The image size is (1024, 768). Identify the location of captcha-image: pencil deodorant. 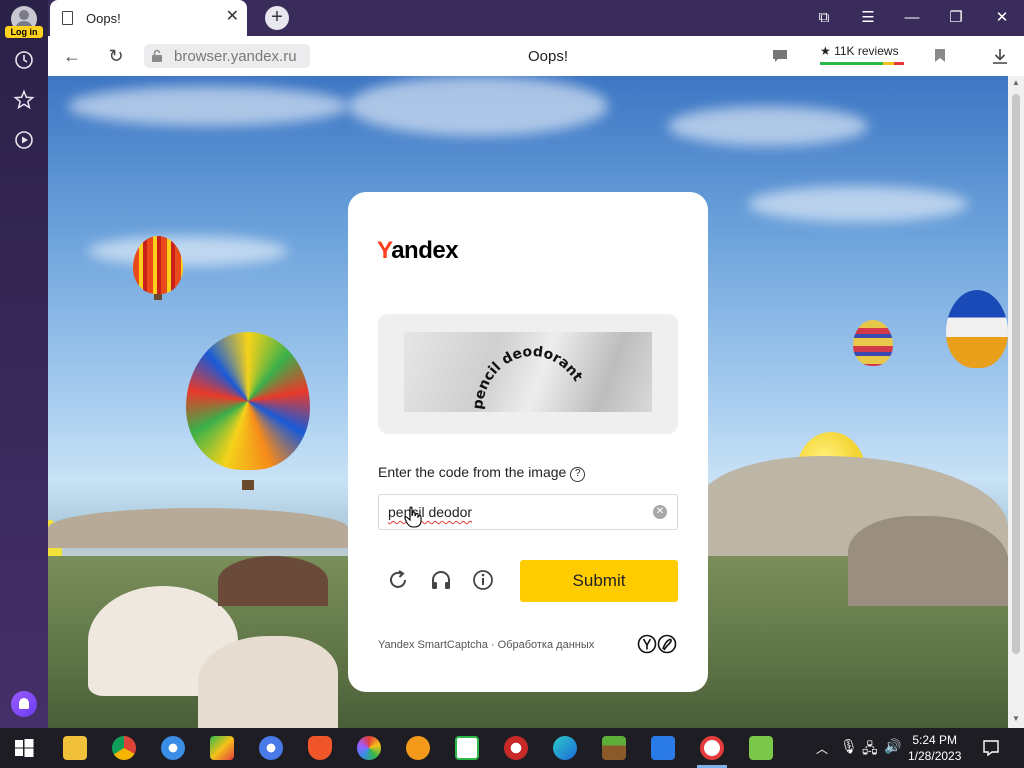
(528, 372).